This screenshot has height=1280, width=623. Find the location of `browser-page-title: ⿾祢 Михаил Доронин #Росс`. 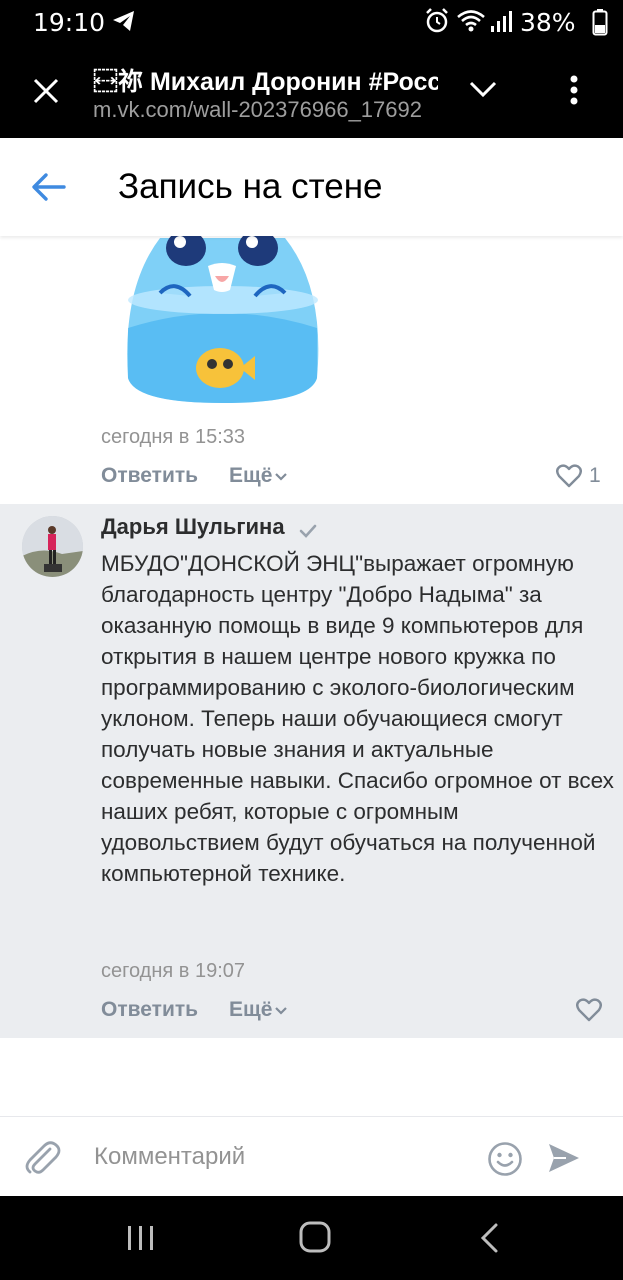

browser-page-title: ⿾祢 Михаил Доронин #Росс is located at coordinates (265, 82).